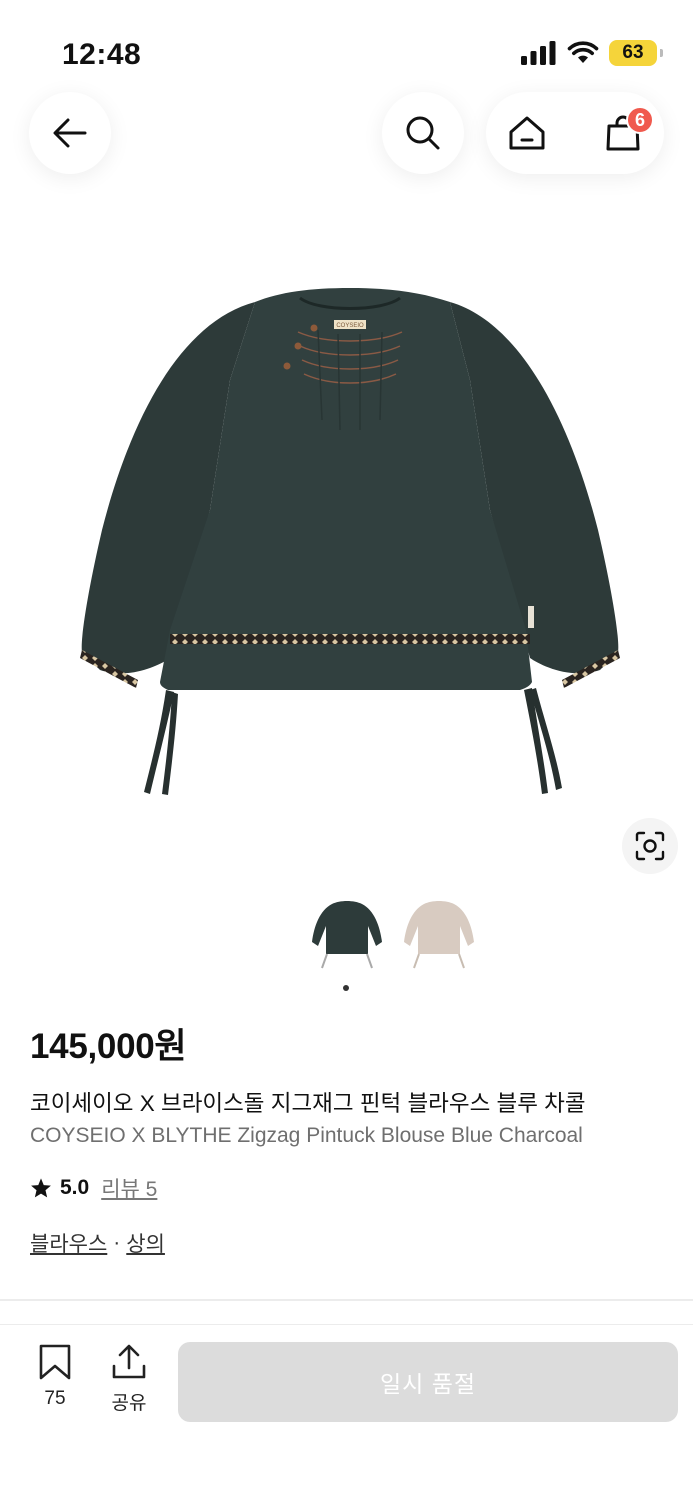 Image resolution: width=693 pixels, height=1500 pixels. Describe the element at coordinates (350, 326) in the screenshot. I see `neck-label: COYSEIO` at that location.